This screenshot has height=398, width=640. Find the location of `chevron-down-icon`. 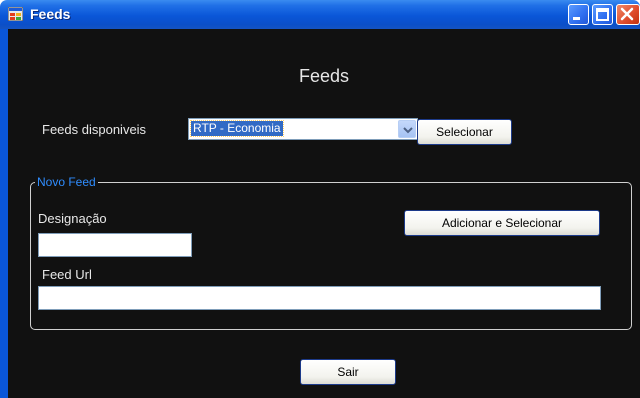

chevron-down-icon is located at coordinates (408, 130).